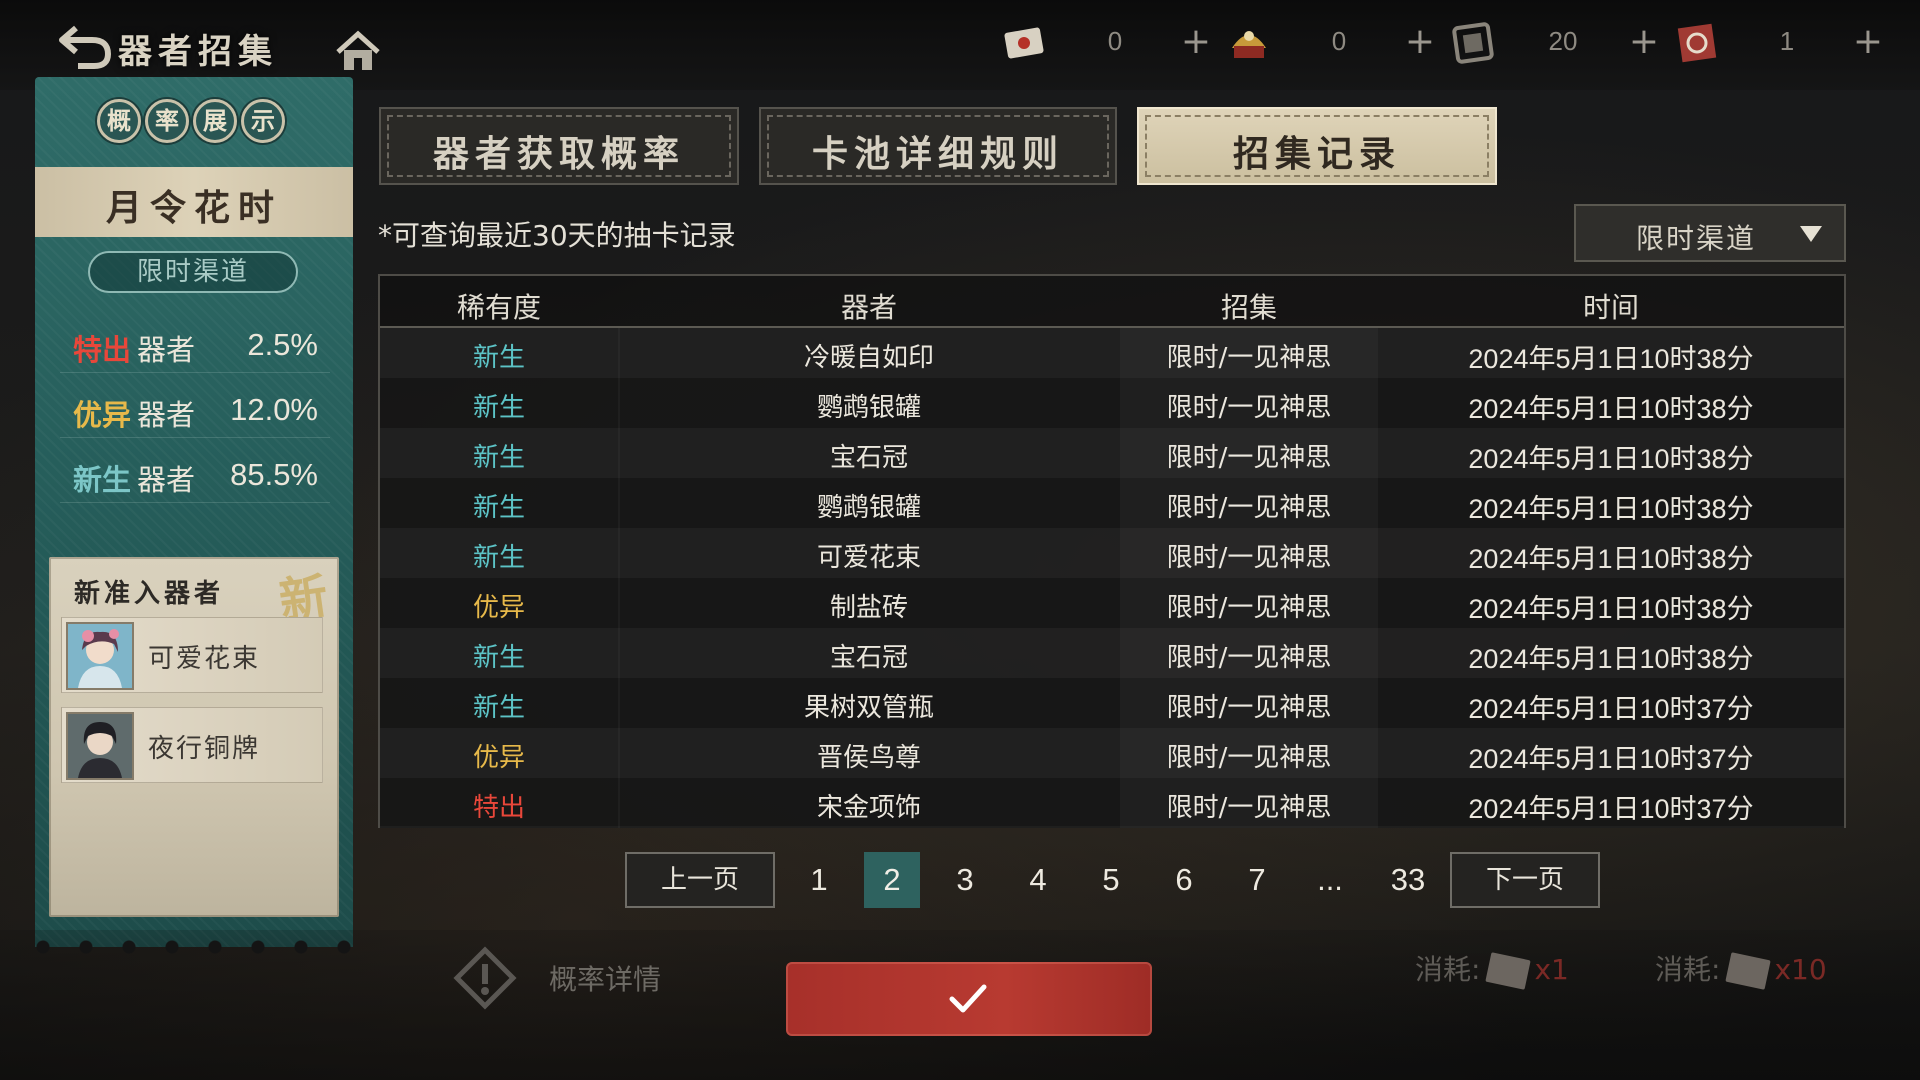 The width and height of the screenshot is (1920, 1080). I want to click on confirm-button, so click(969, 999).